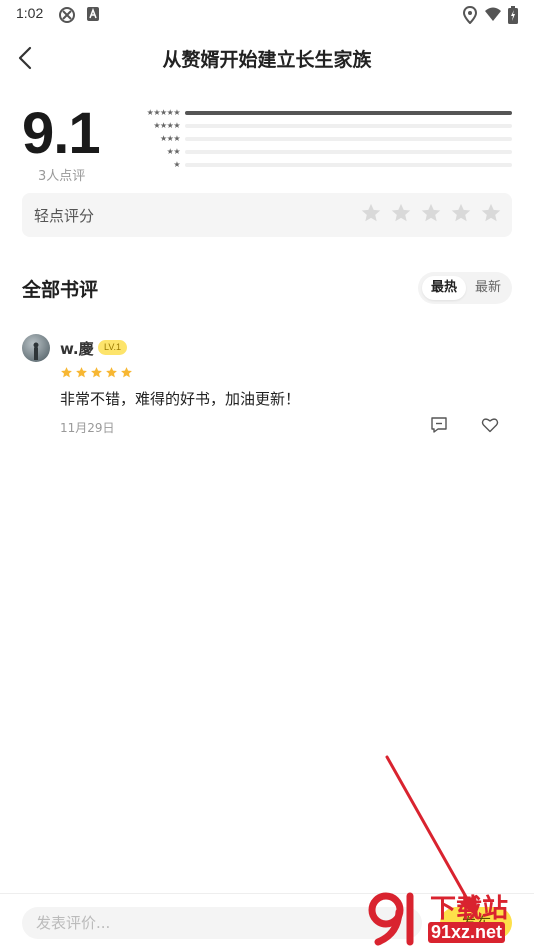 The height and width of the screenshot is (950, 534). Describe the element at coordinates (166, 125) in the screenshot. I see `distribution-stars-icon: ★★★★` at that location.